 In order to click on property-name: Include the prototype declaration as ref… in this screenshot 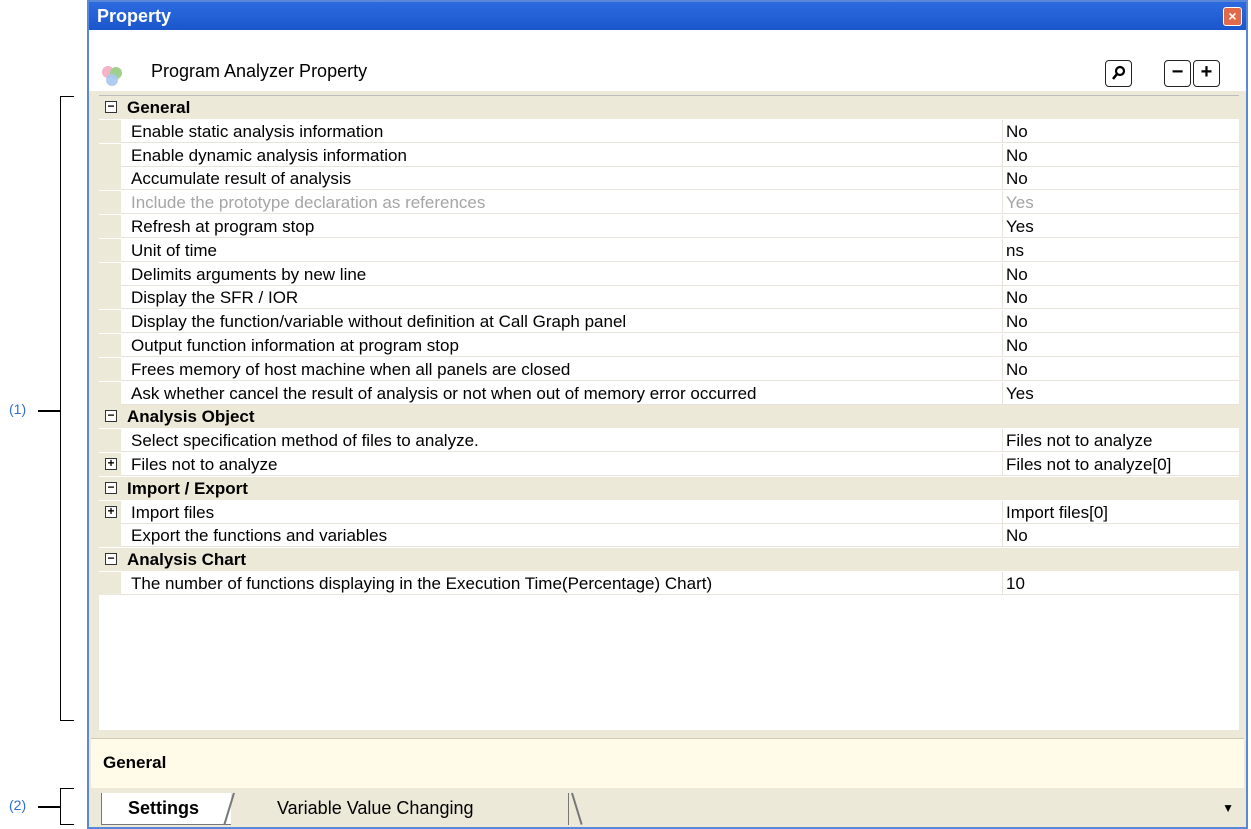, I will do `click(308, 203)`.